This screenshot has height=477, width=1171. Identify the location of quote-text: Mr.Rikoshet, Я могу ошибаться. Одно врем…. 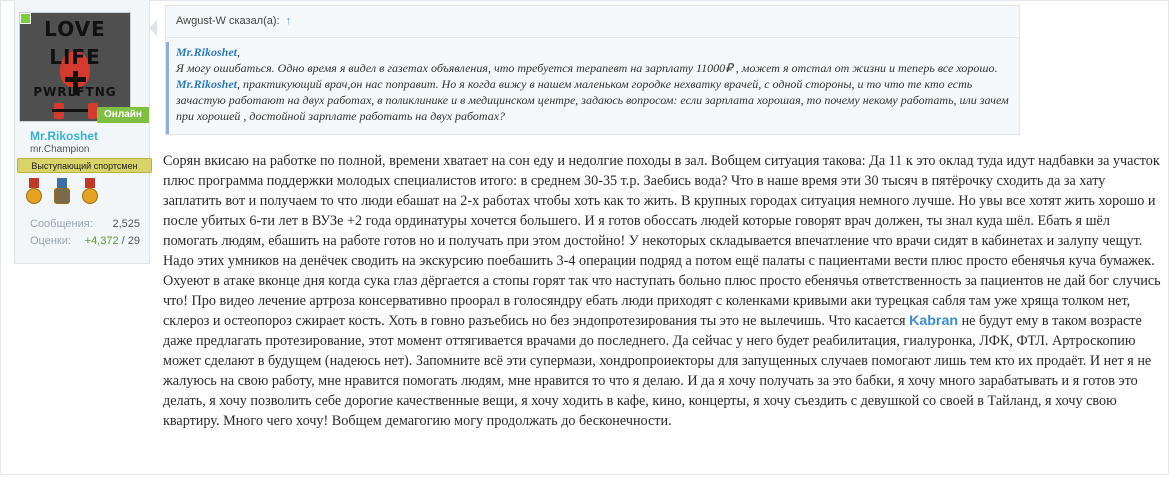
(592, 88).